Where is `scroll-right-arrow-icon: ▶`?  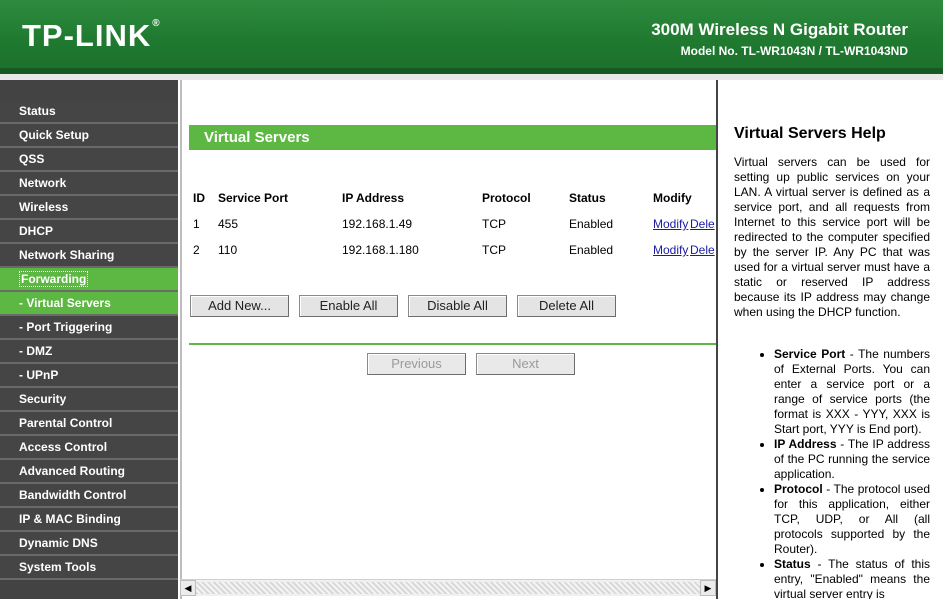 scroll-right-arrow-icon: ▶ is located at coordinates (708, 588).